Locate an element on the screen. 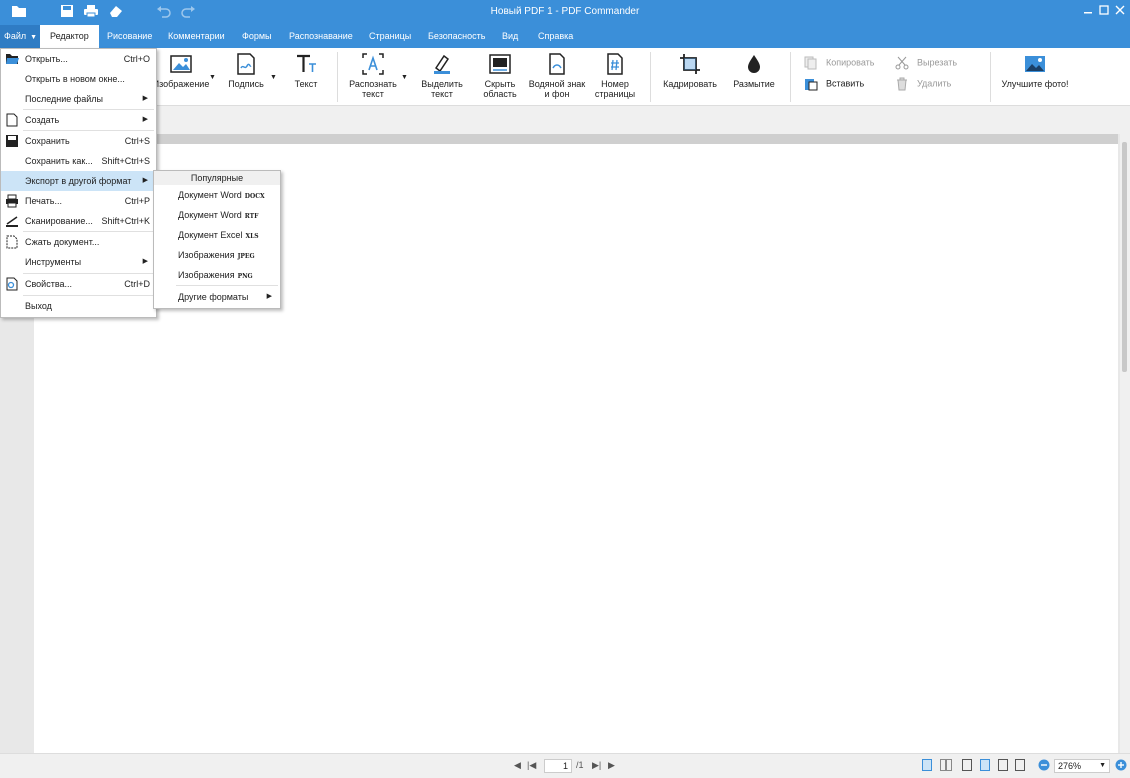 Image resolution: width=1130 pixels, height=778 pixels. signature-button: Подпись is located at coordinates (246, 70).